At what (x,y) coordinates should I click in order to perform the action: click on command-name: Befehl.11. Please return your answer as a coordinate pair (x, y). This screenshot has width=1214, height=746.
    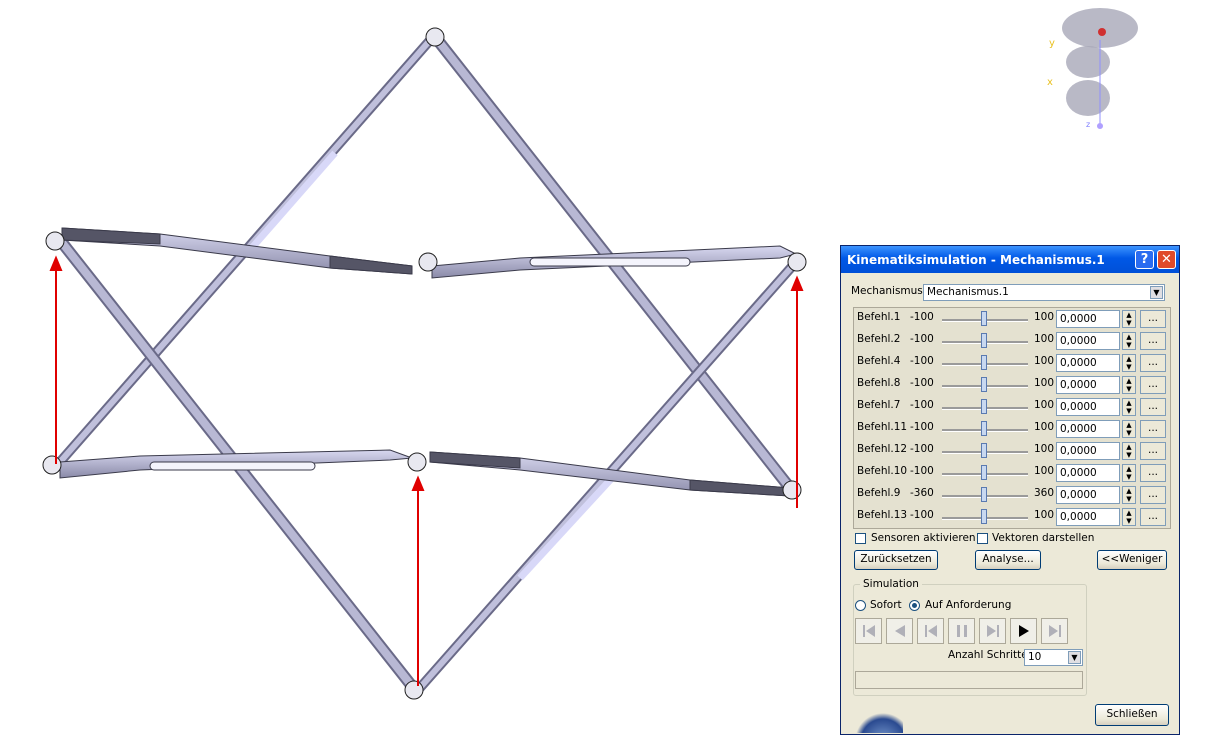
    Looking at the image, I should click on (882, 427).